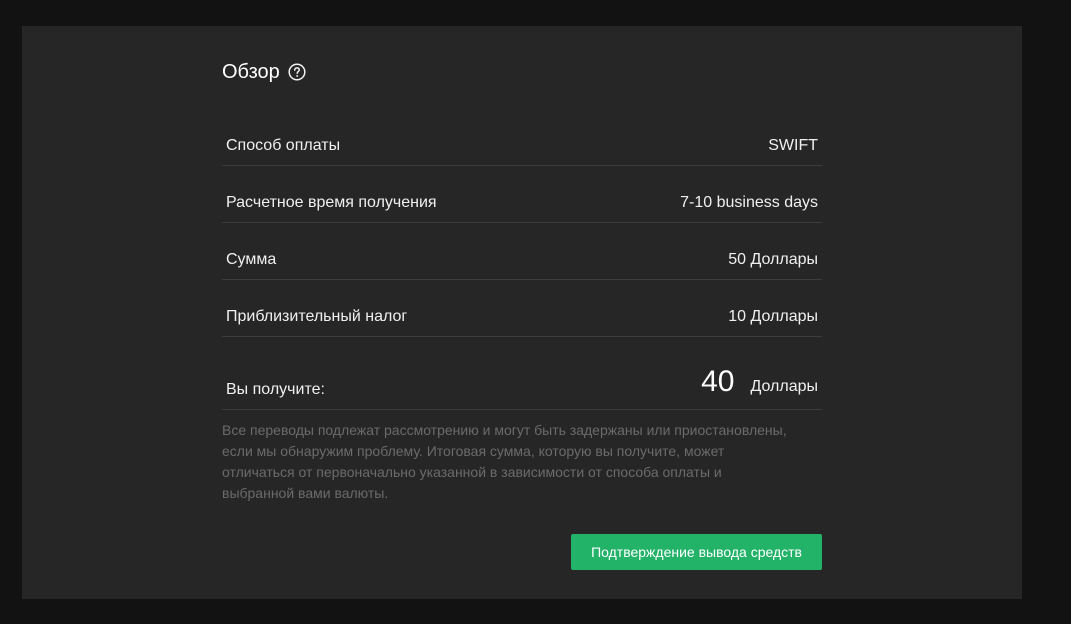  I want to click on payment-method-value: SWIFT, so click(793, 145).